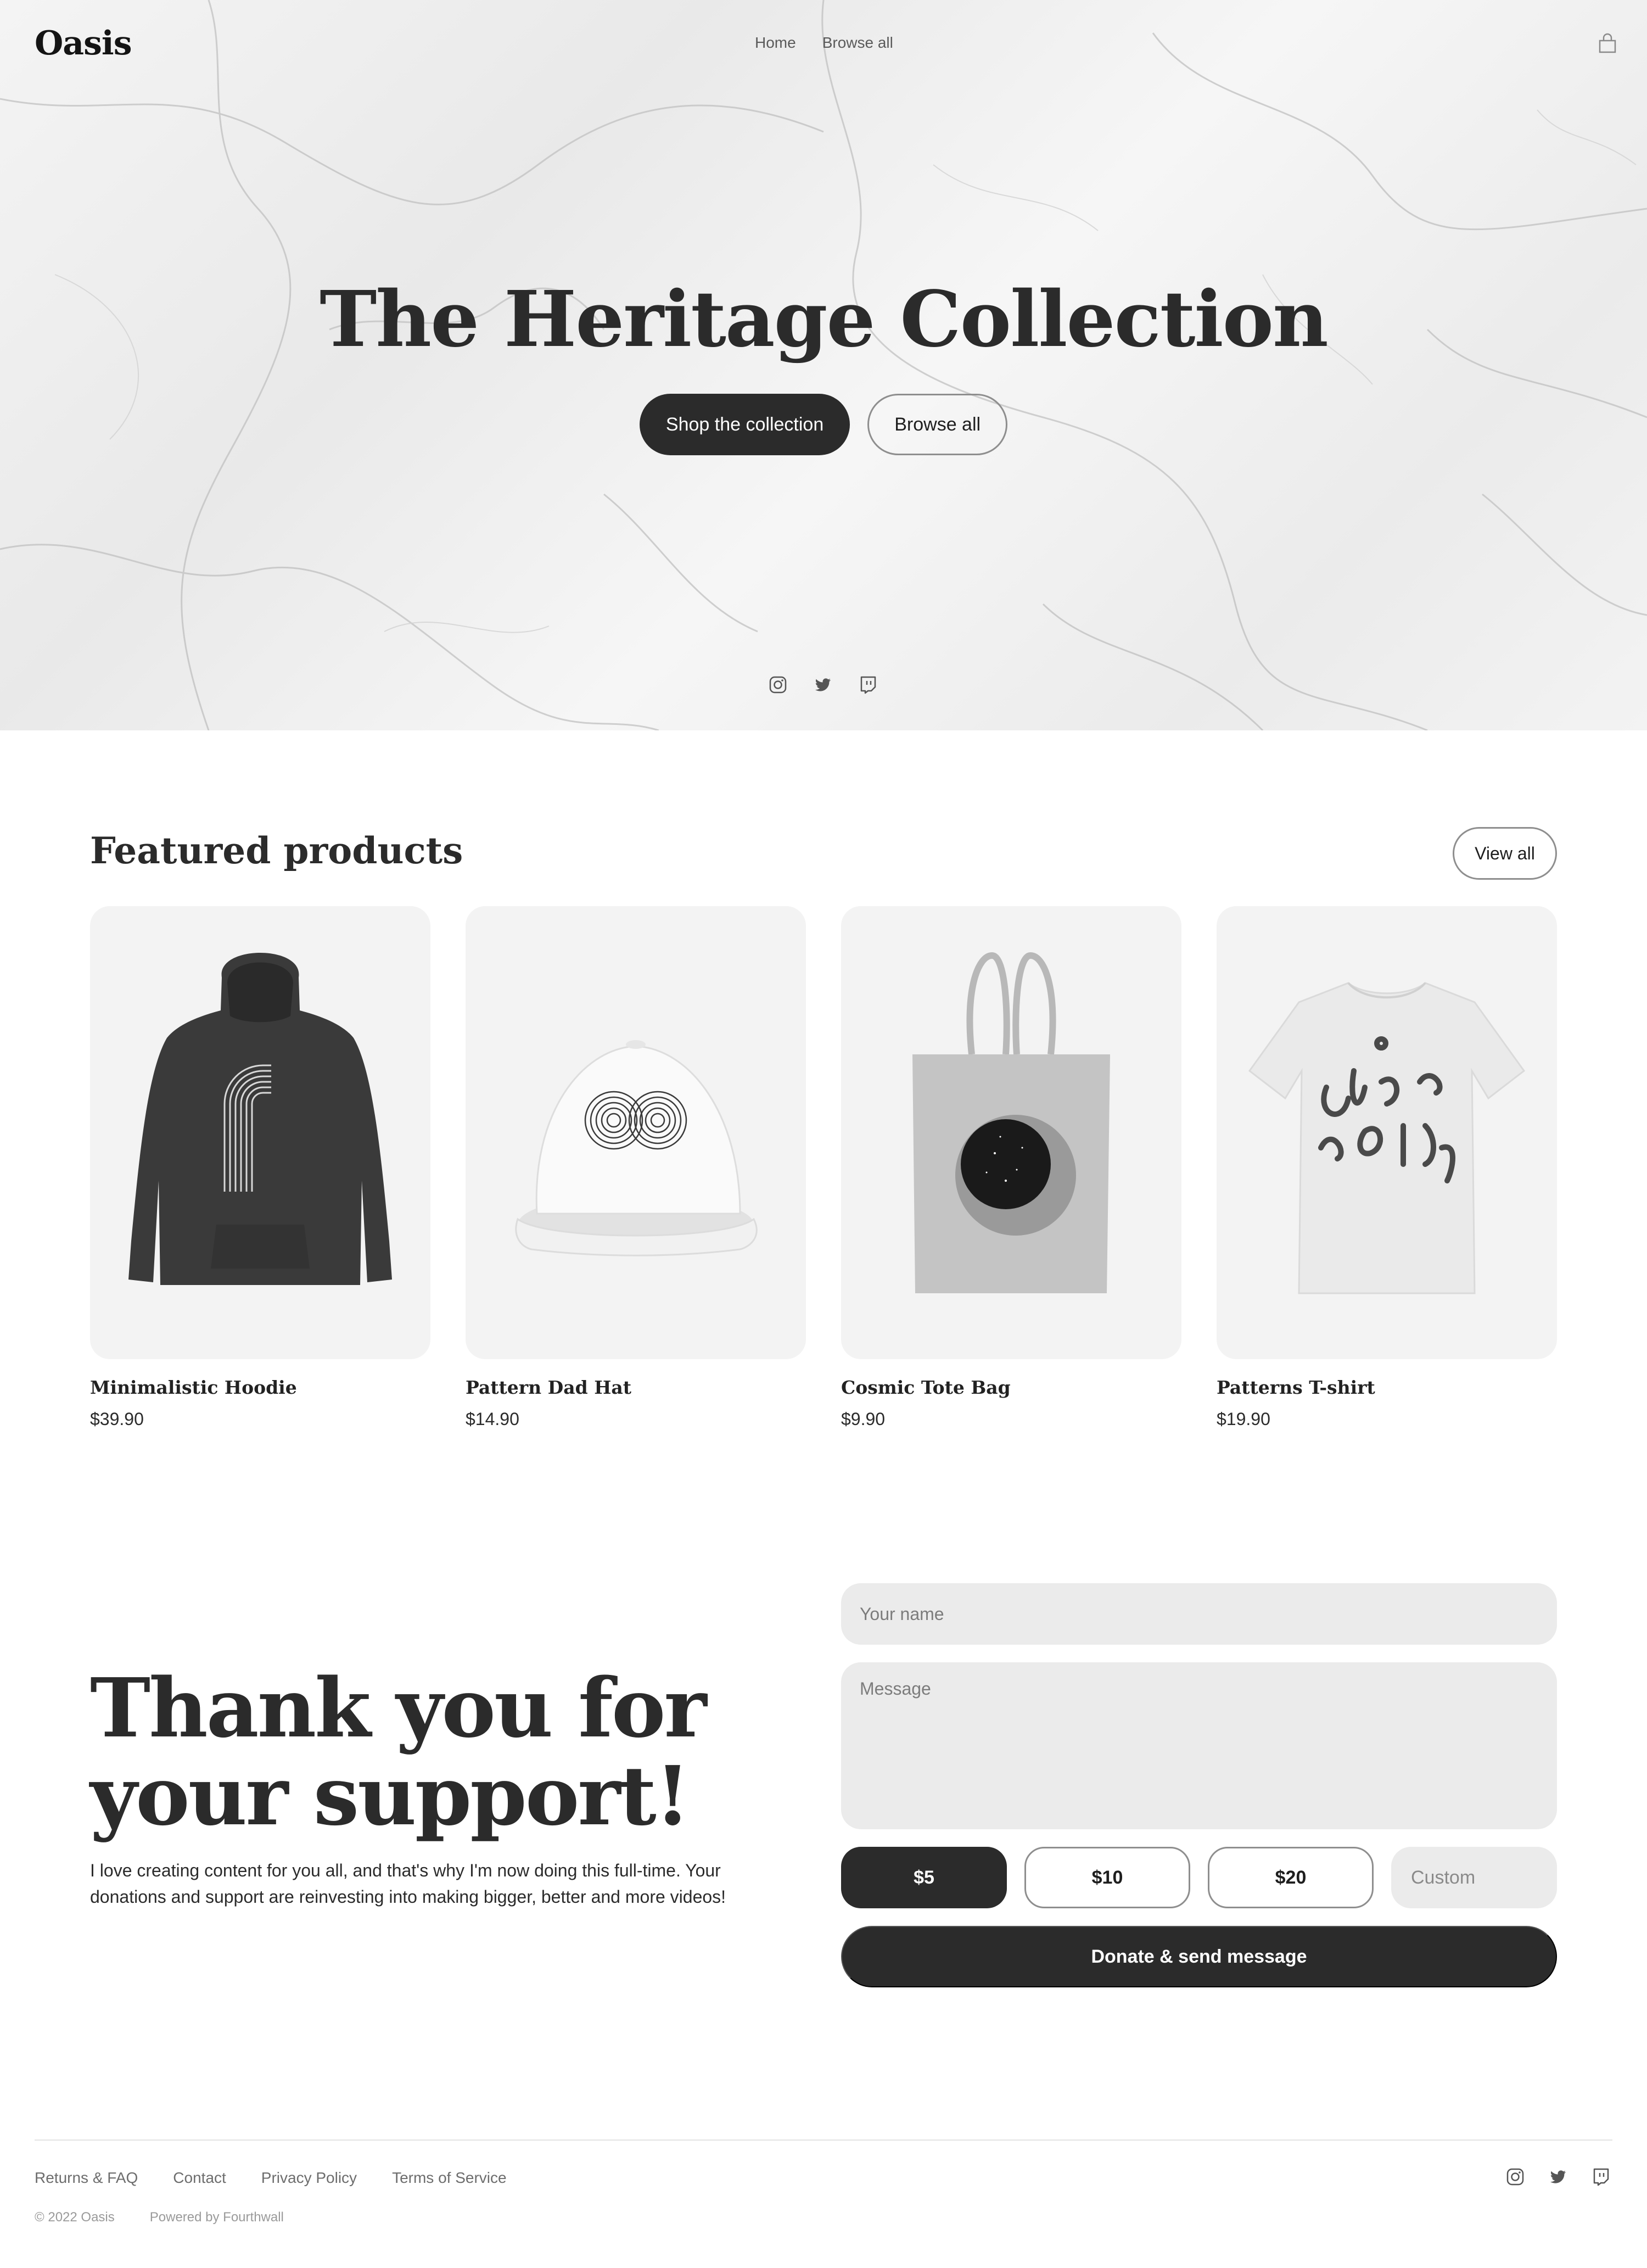 The width and height of the screenshot is (1647, 2268). What do you see at coordinates (1199, 1877) in the screenshot?
I see `donation-amounts: $5 $10 $20 Custom` at bounding box center [1199, 1877].